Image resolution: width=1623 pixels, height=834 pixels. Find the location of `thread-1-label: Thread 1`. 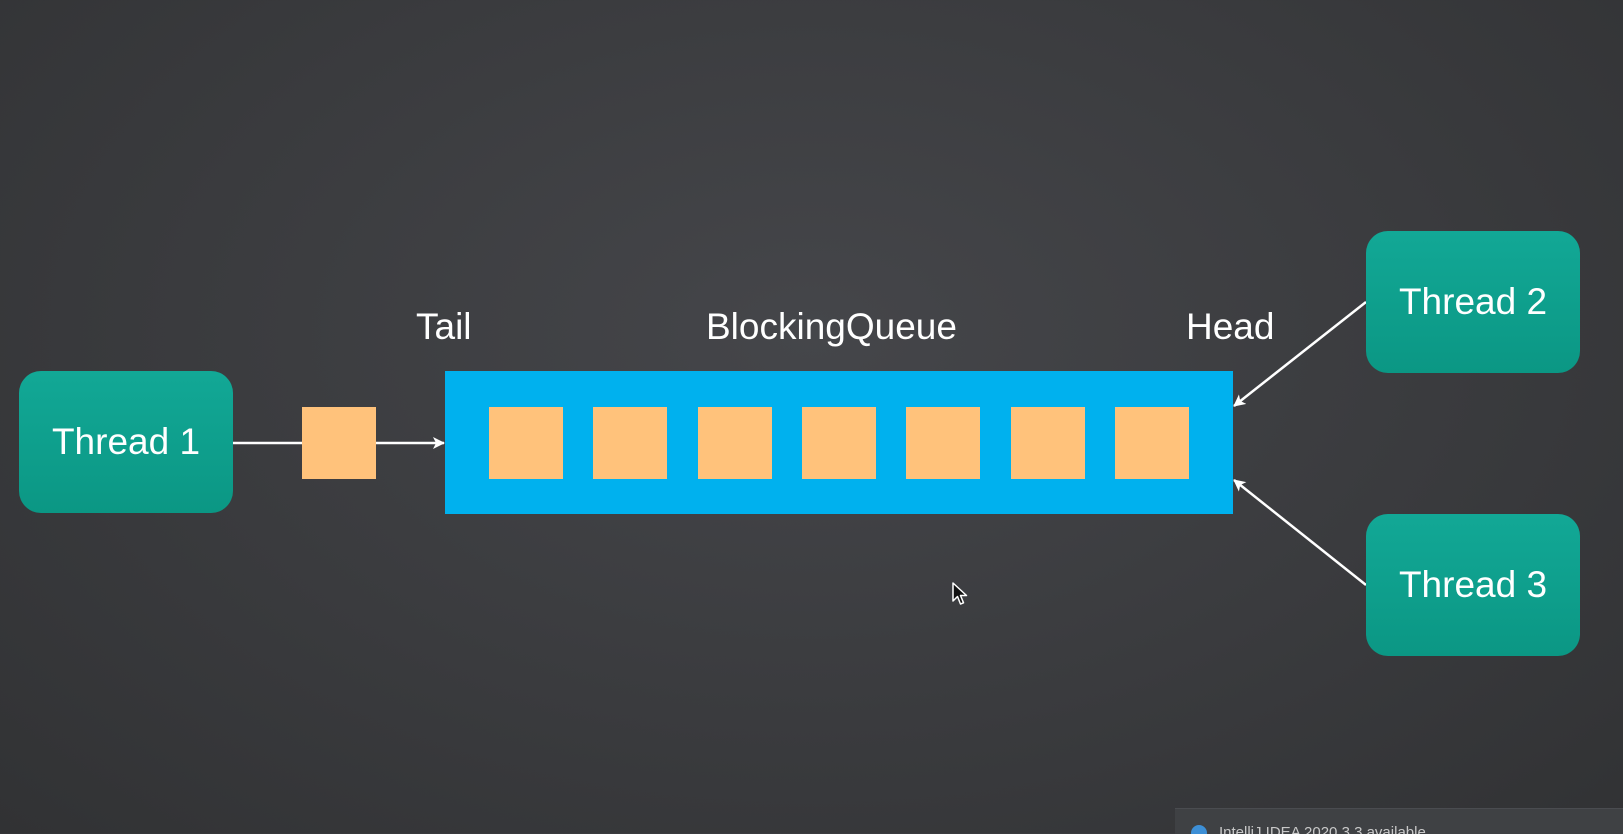

thread-1-label: Thread 1 is located at coordinates (126, 441).